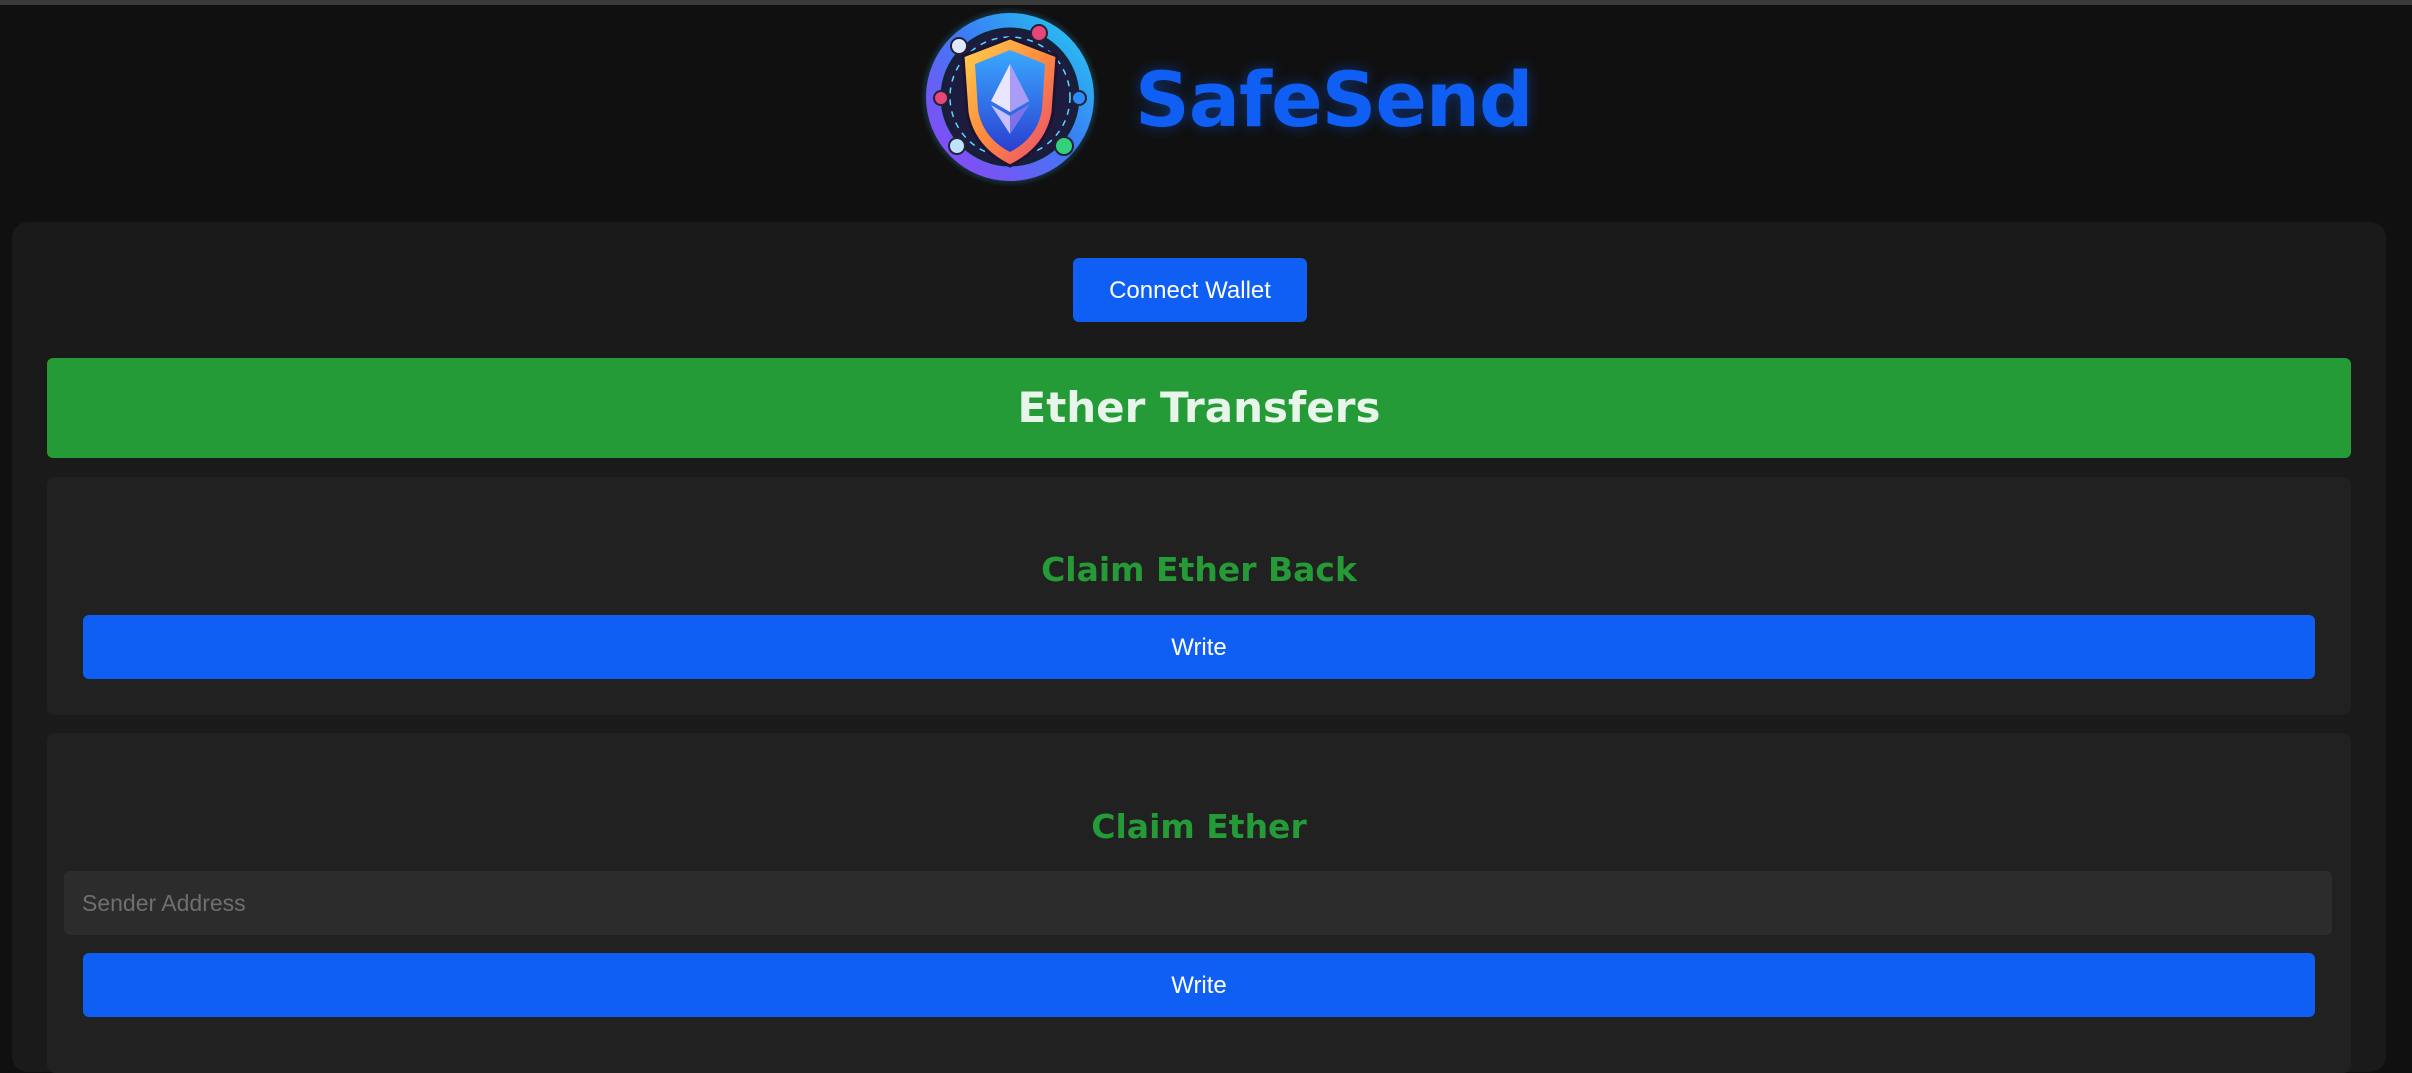 The height and width of the screenshot is (1073, 2412). I want to click on claim-ether-title: Claim Ether, so click(1199, 826).